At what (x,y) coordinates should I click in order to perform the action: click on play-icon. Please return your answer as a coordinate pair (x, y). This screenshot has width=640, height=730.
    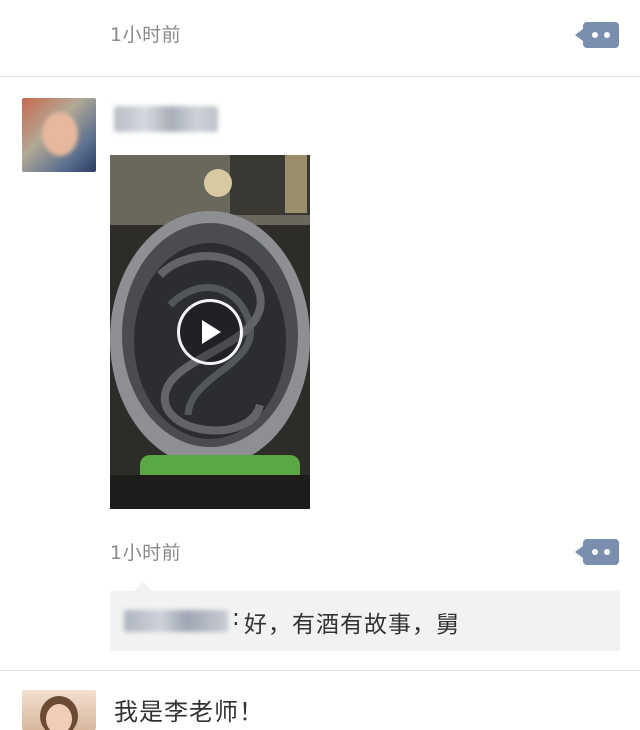
    Looking at the image, I should click on (211, 332).